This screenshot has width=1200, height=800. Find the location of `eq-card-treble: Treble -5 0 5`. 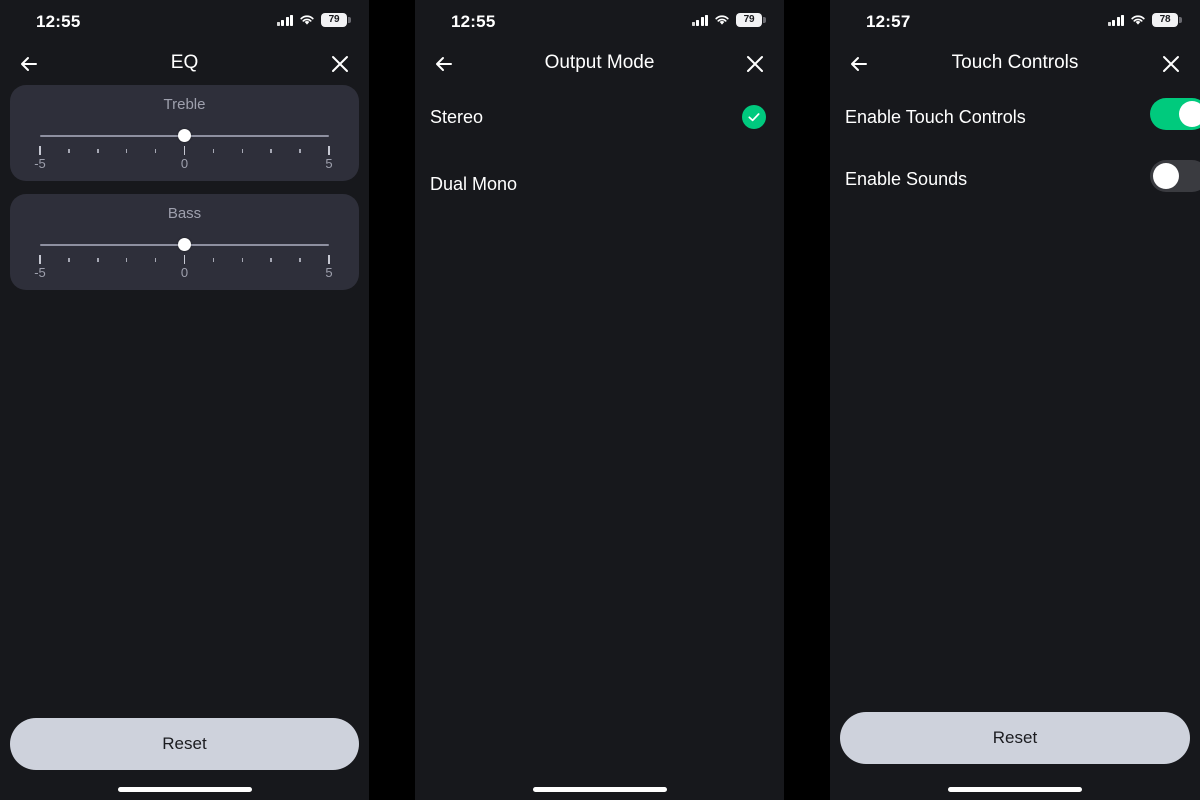

eq-card-treble: Treble -5 0 5 is located at coordinates (184, 133).